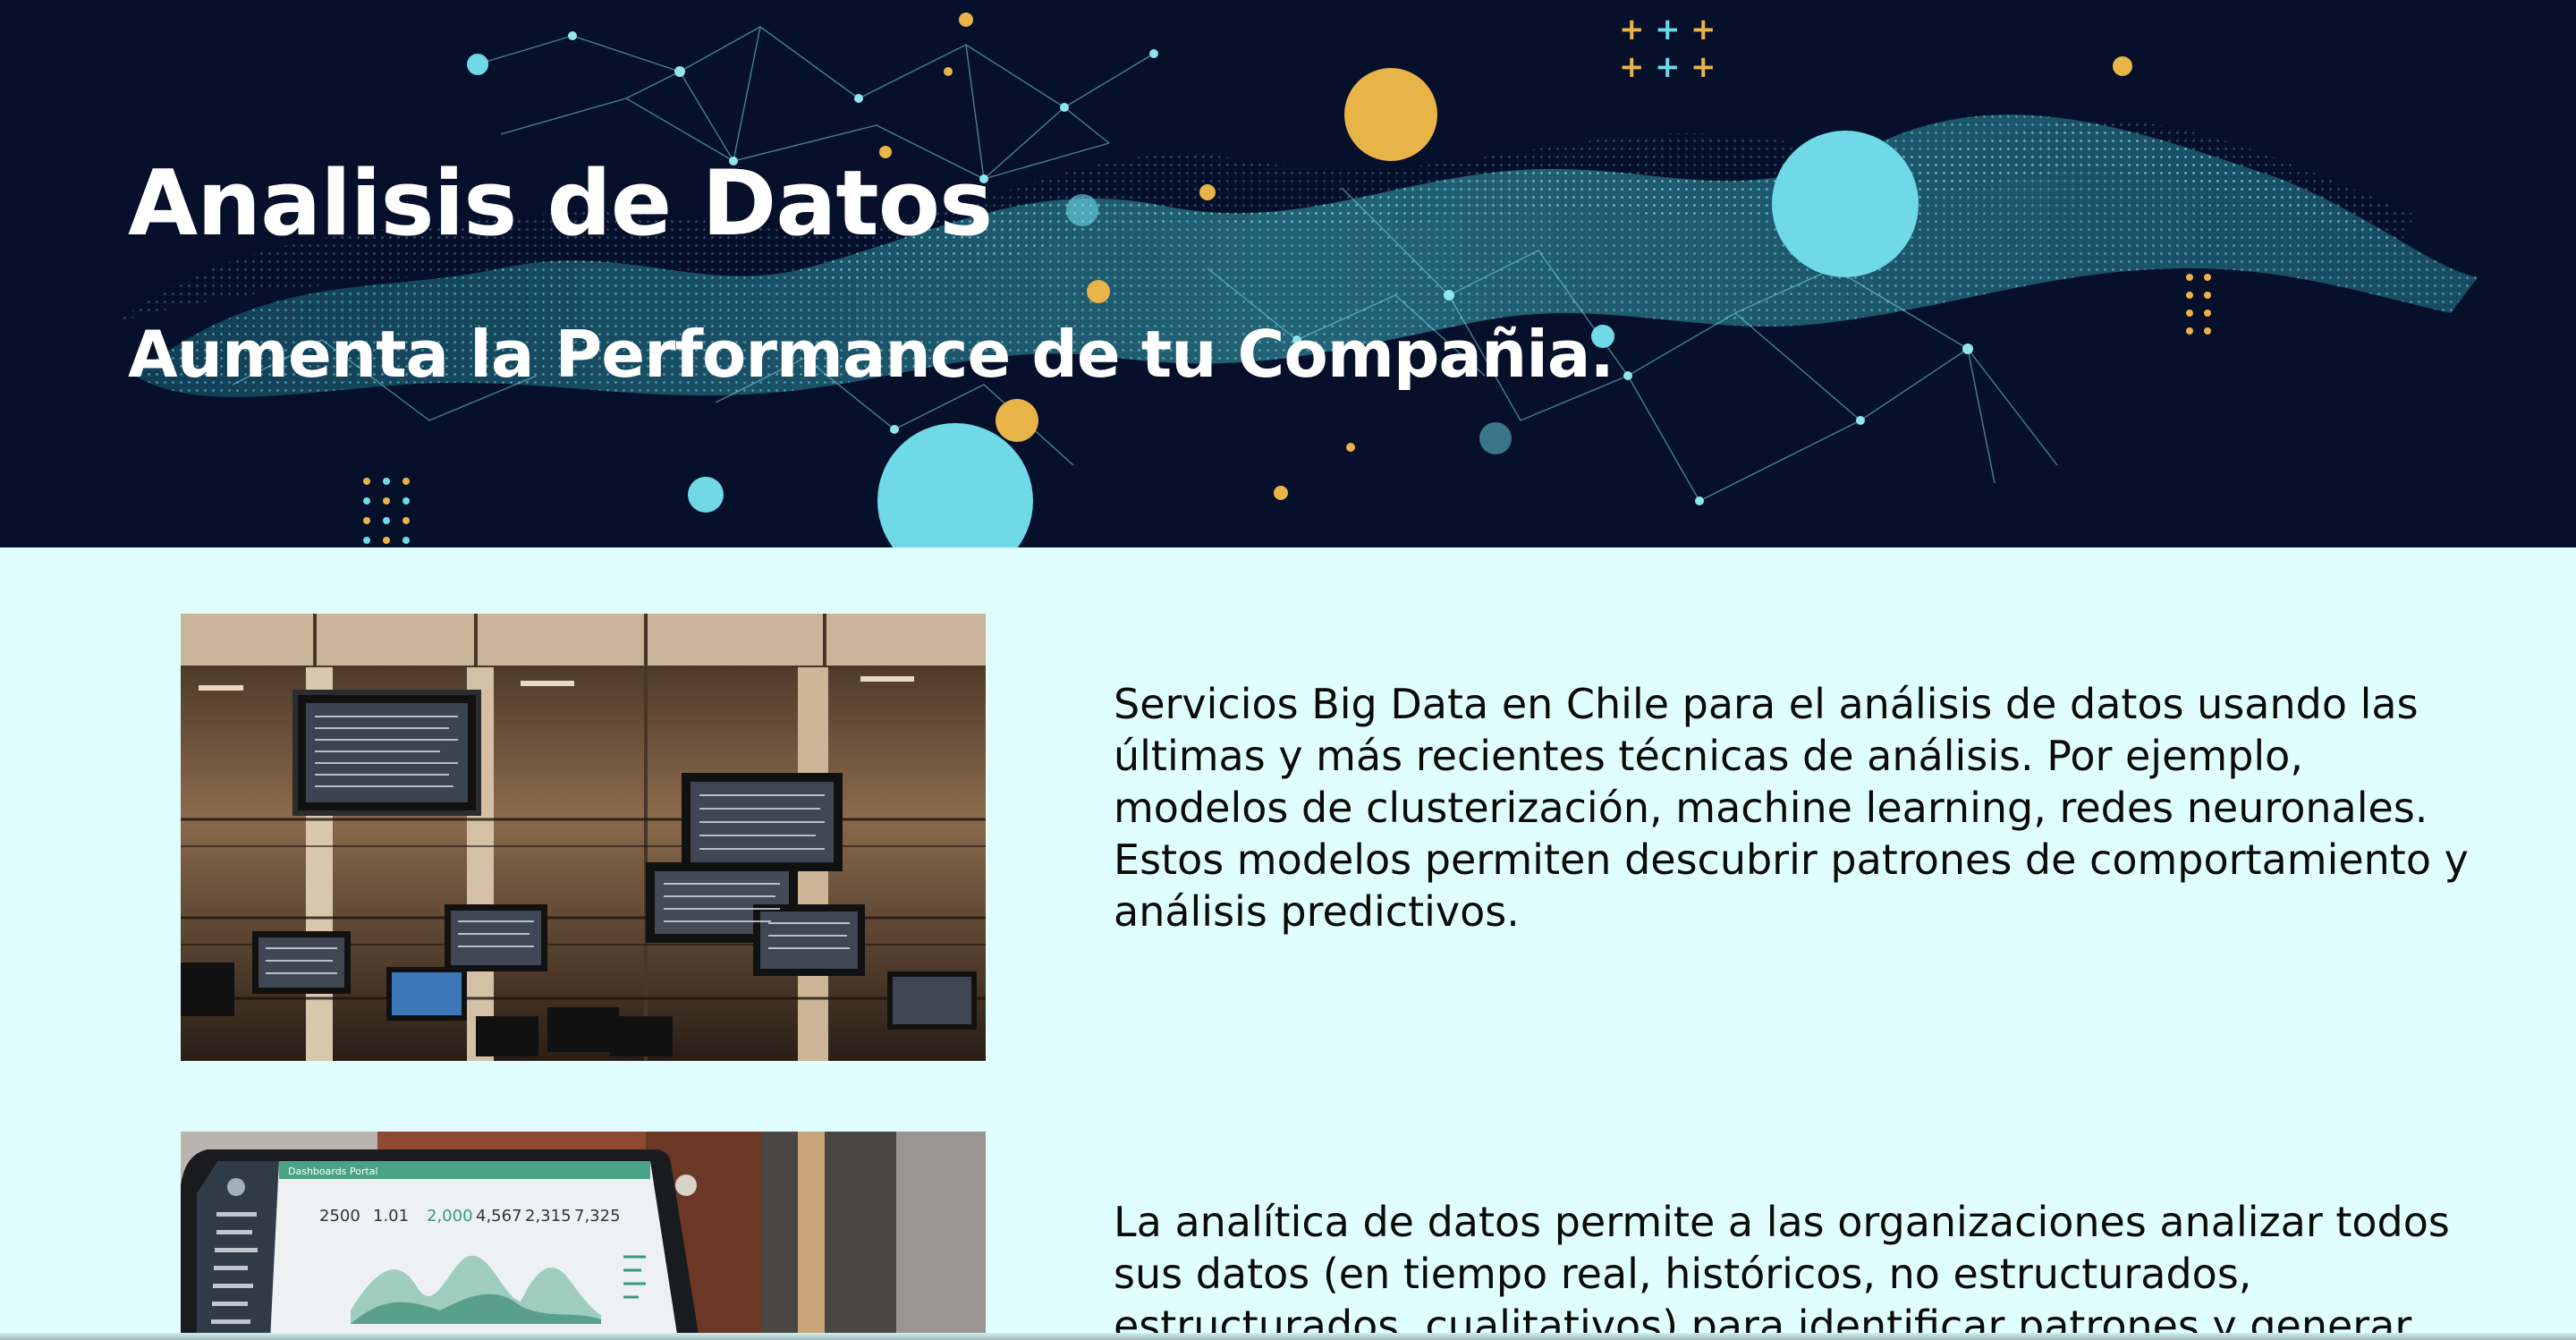 The width and height of the screenshot is (2576, 1340). What do you see at coordinates (548, 1216) in the screenshot?
I see `dashboard-stat: 2,315` at bounding box center [548, 1216].